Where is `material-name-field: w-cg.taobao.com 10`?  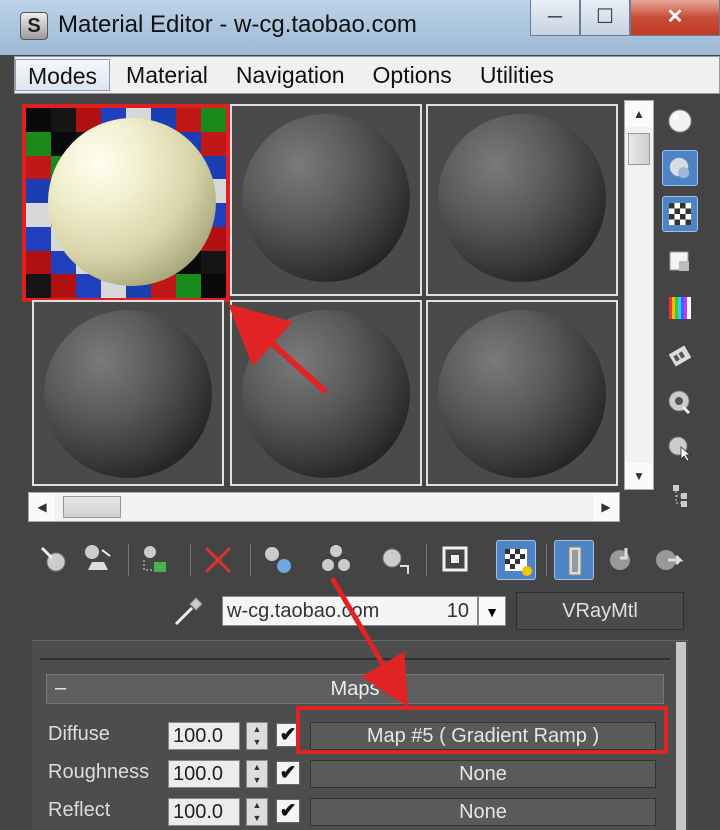 material-name-field: w-cg.taobao.com 10 is located at coordinates (350, 611).